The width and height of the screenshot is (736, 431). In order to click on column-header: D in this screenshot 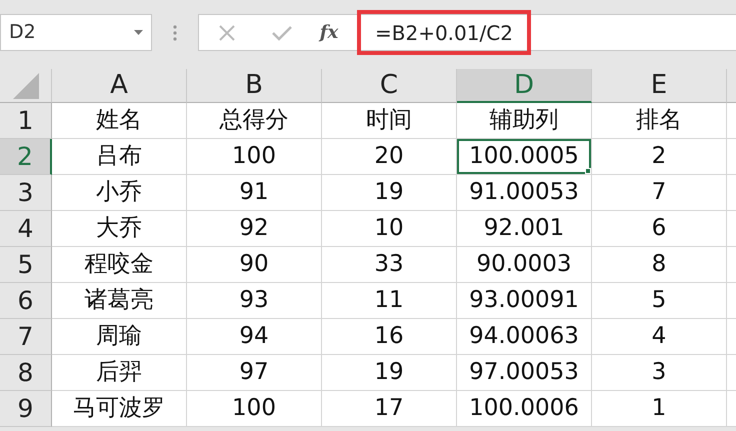, I will do `click(524, 86)`.